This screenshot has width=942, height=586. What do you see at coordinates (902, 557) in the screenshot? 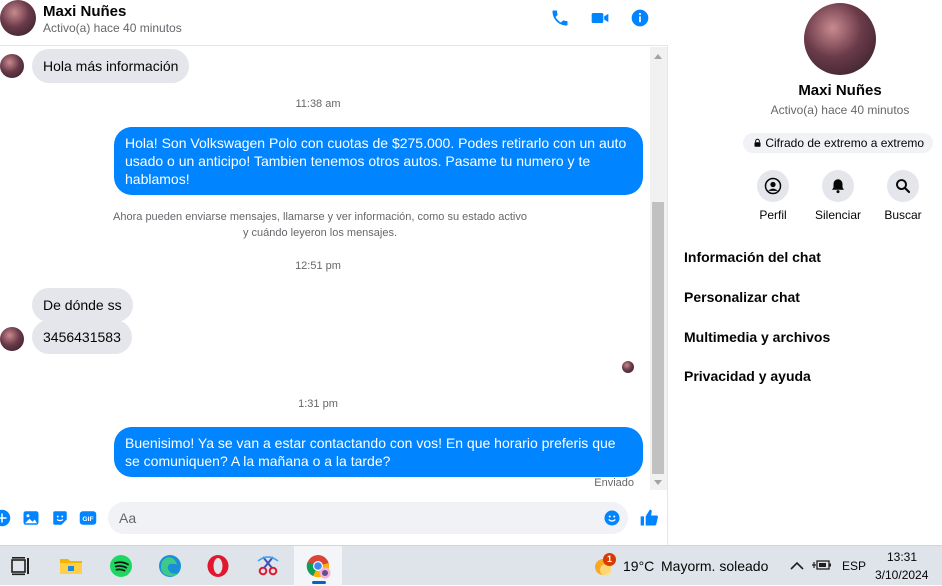
I see `clock-time: 13:31` at bounding box center [902, 557].